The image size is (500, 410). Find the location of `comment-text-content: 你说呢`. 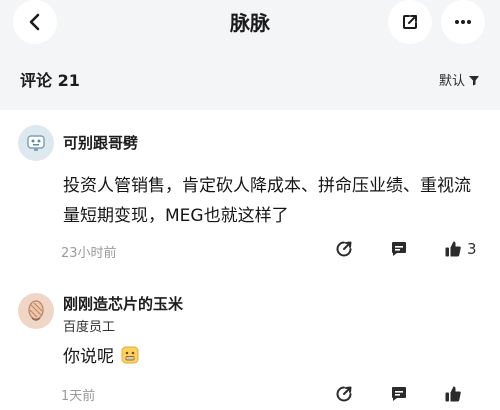

comment-text-content: 你说呢 is located at coordinates (88, 357).